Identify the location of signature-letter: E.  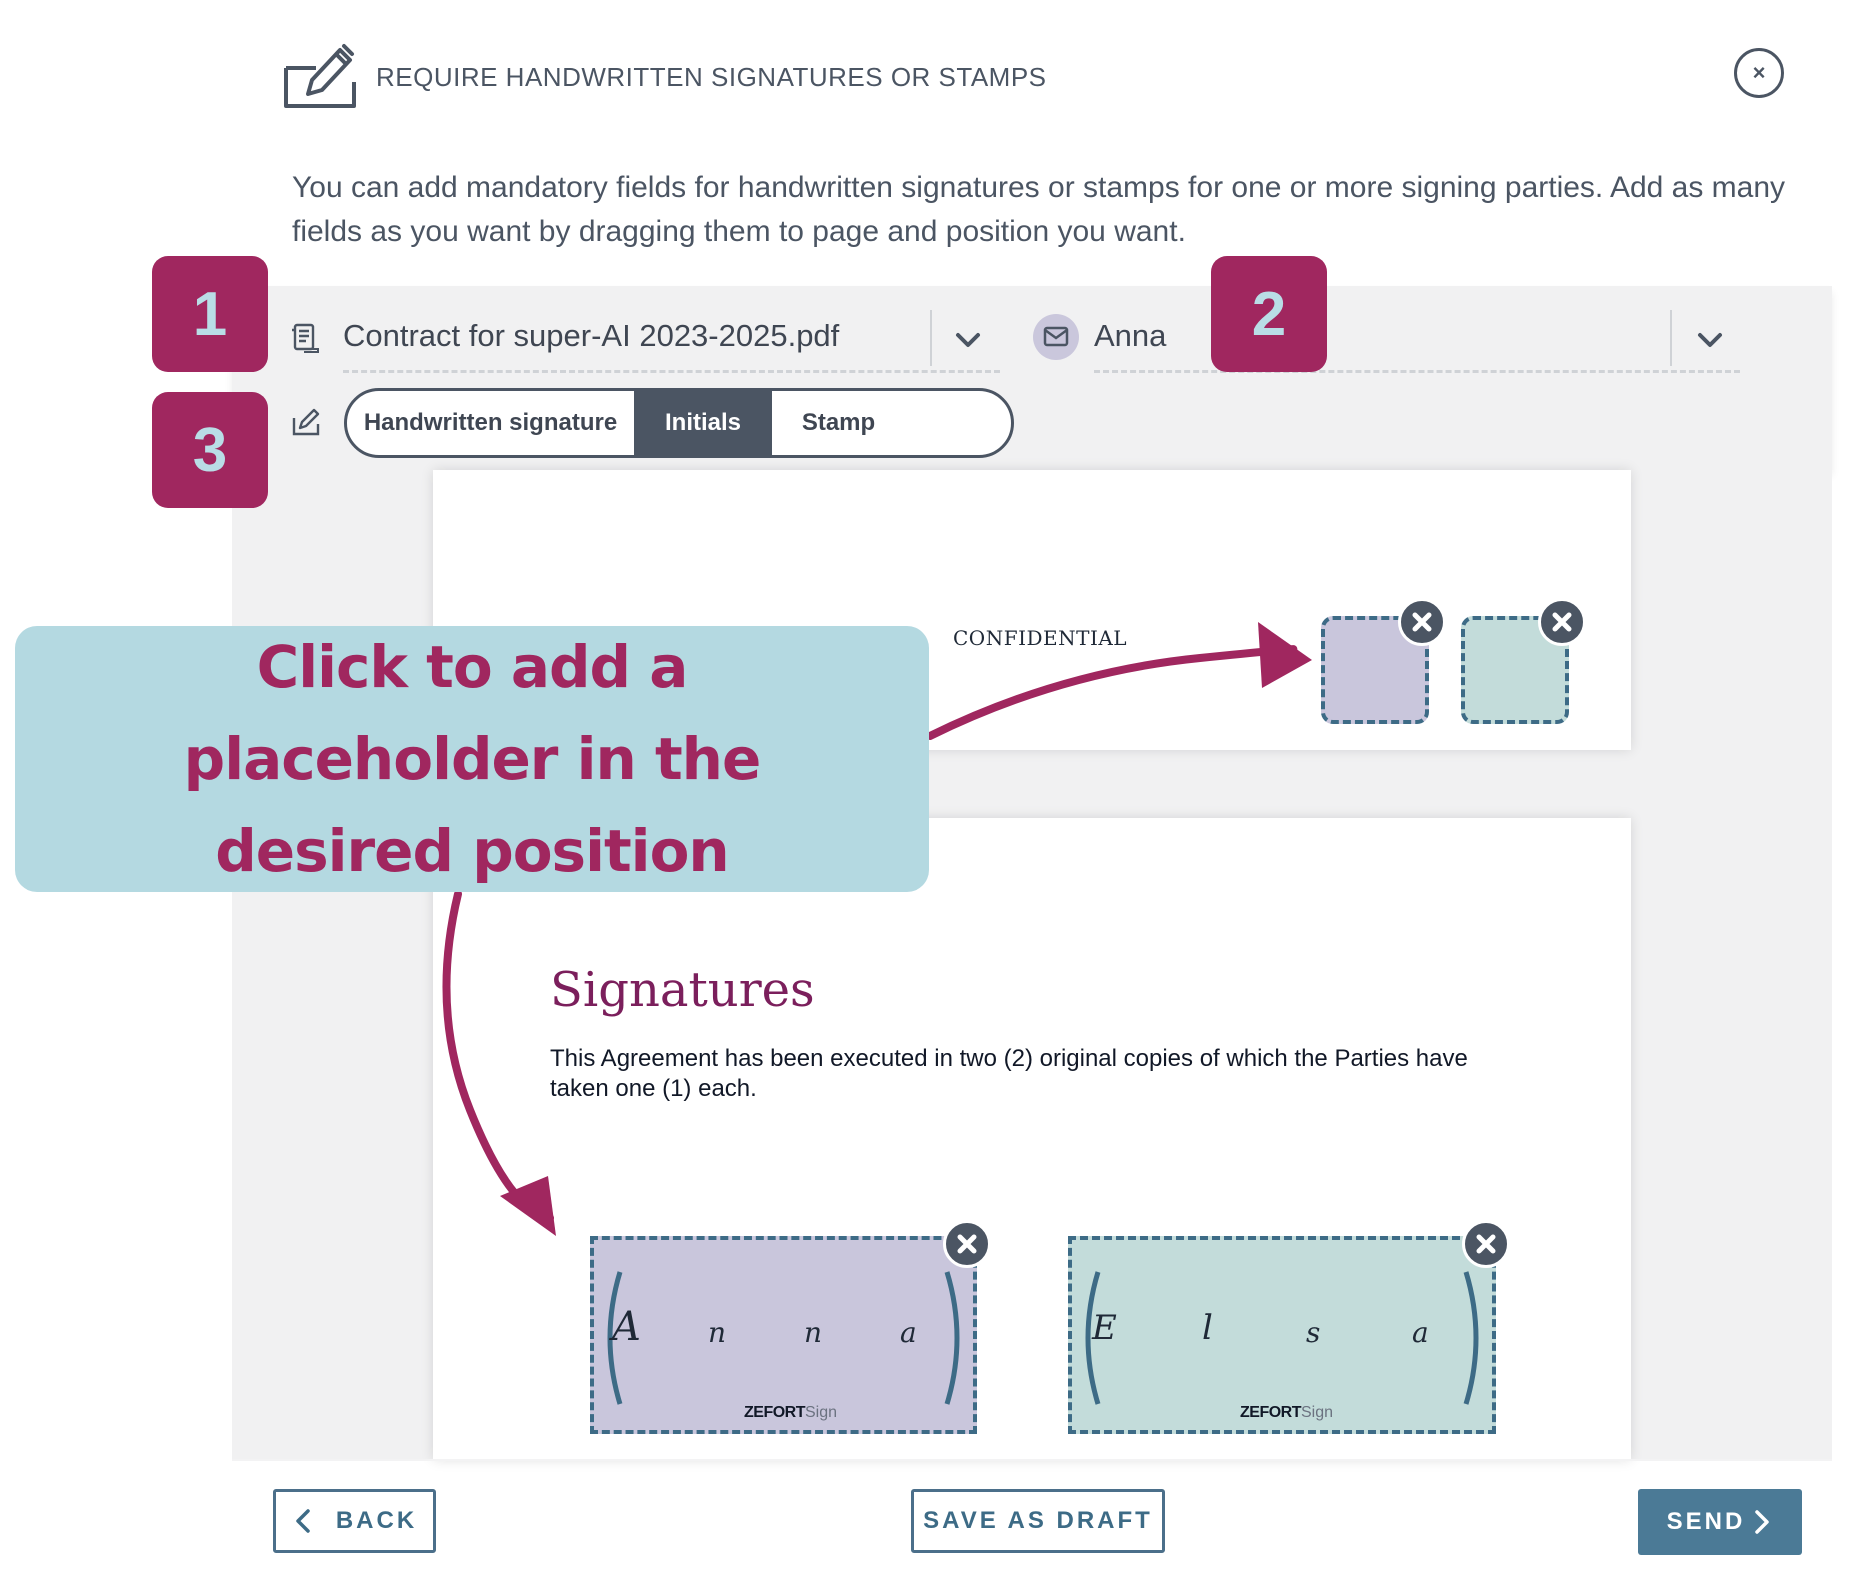
(1104, 1328).